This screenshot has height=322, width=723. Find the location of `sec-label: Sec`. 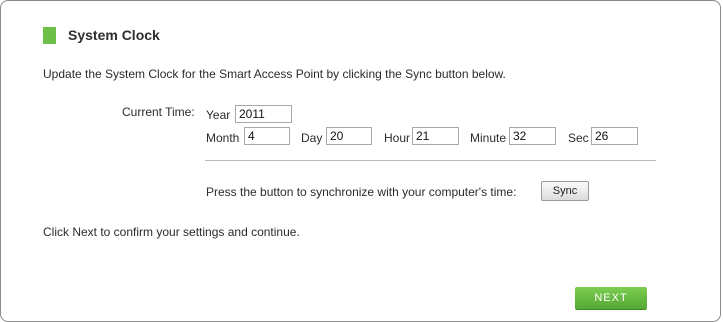

sec-label: Sec is located at coordinates (578, 138).